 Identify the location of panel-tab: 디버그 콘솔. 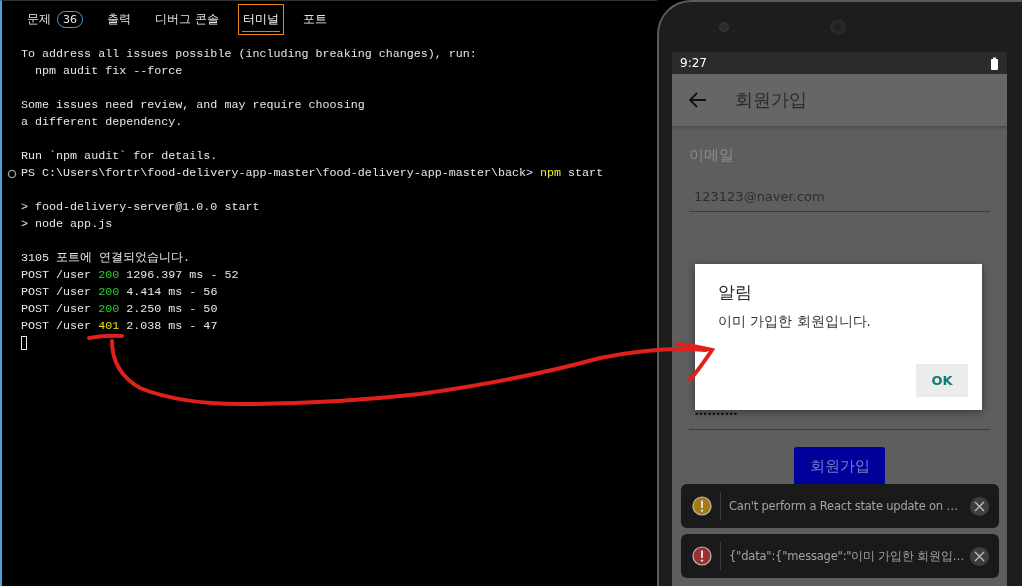
(187, 19).